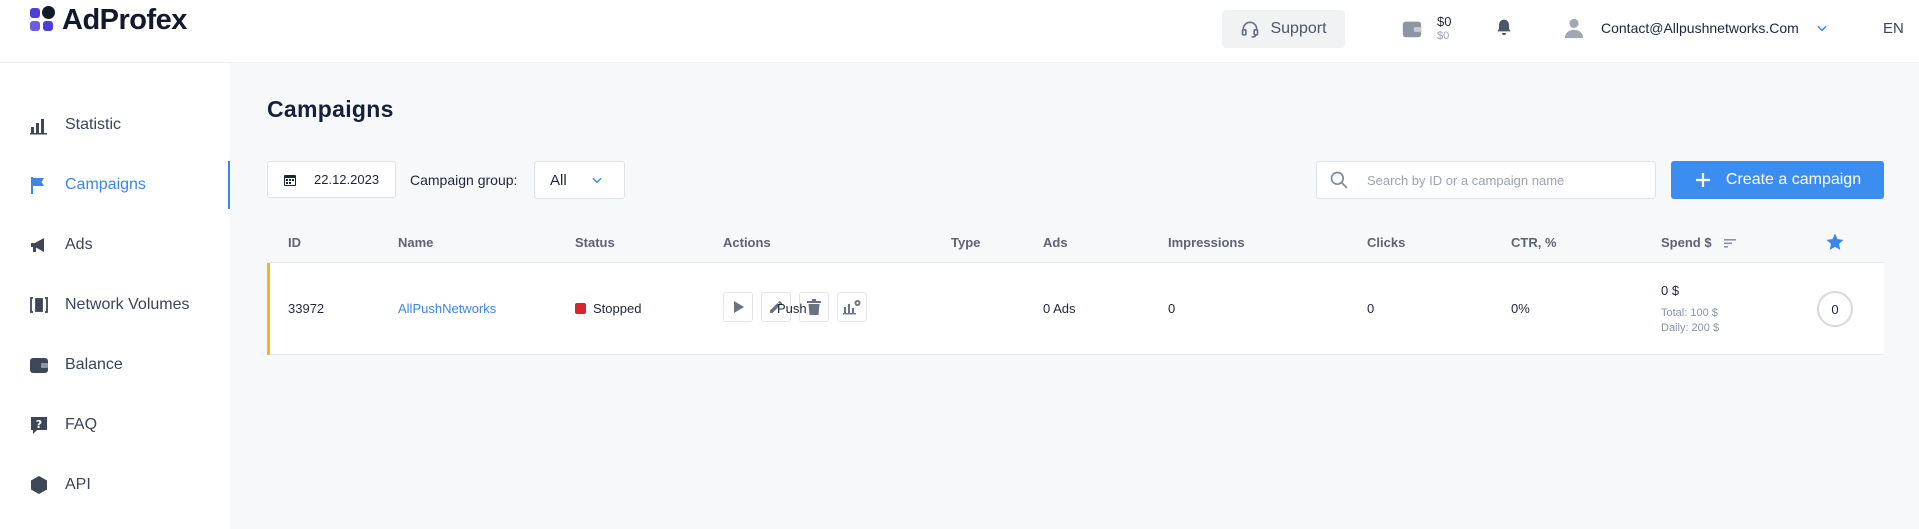 The height and width of the screenshot is (529, 1919). I want to click on sidebar-item-balance: Balance, so click(115, 365).